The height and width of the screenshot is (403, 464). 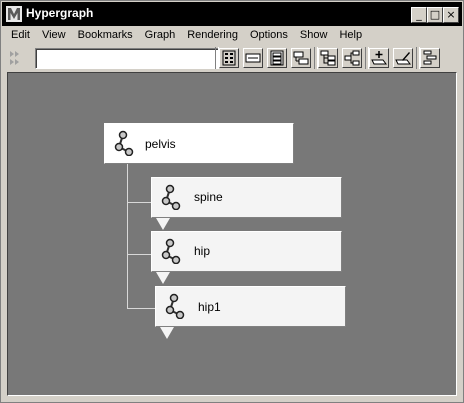 What do you see at coordinates (208, 197) in the screenshot?
I see `node-label: spine` at bounding box center [208, 197].